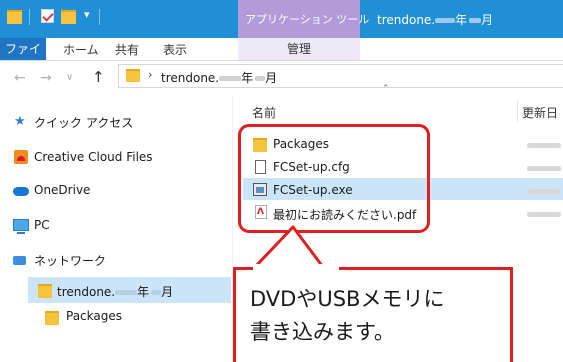  I want to click on sidebar-item-onedrive: OneDrive, so click(62, 190).